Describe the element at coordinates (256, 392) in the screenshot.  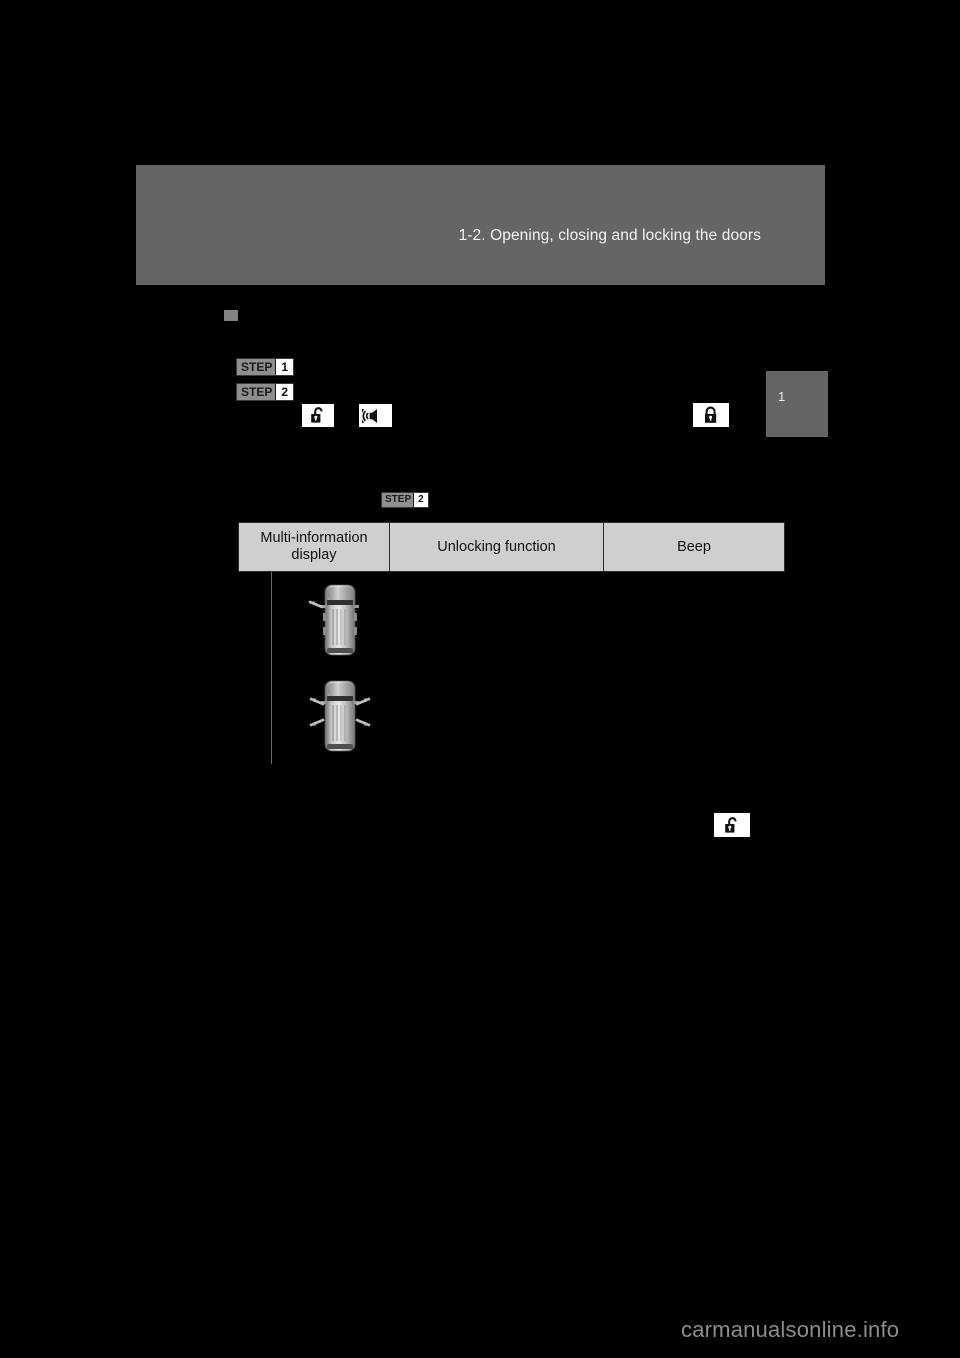
I see `step-badge-2-word: STEP` at that location.